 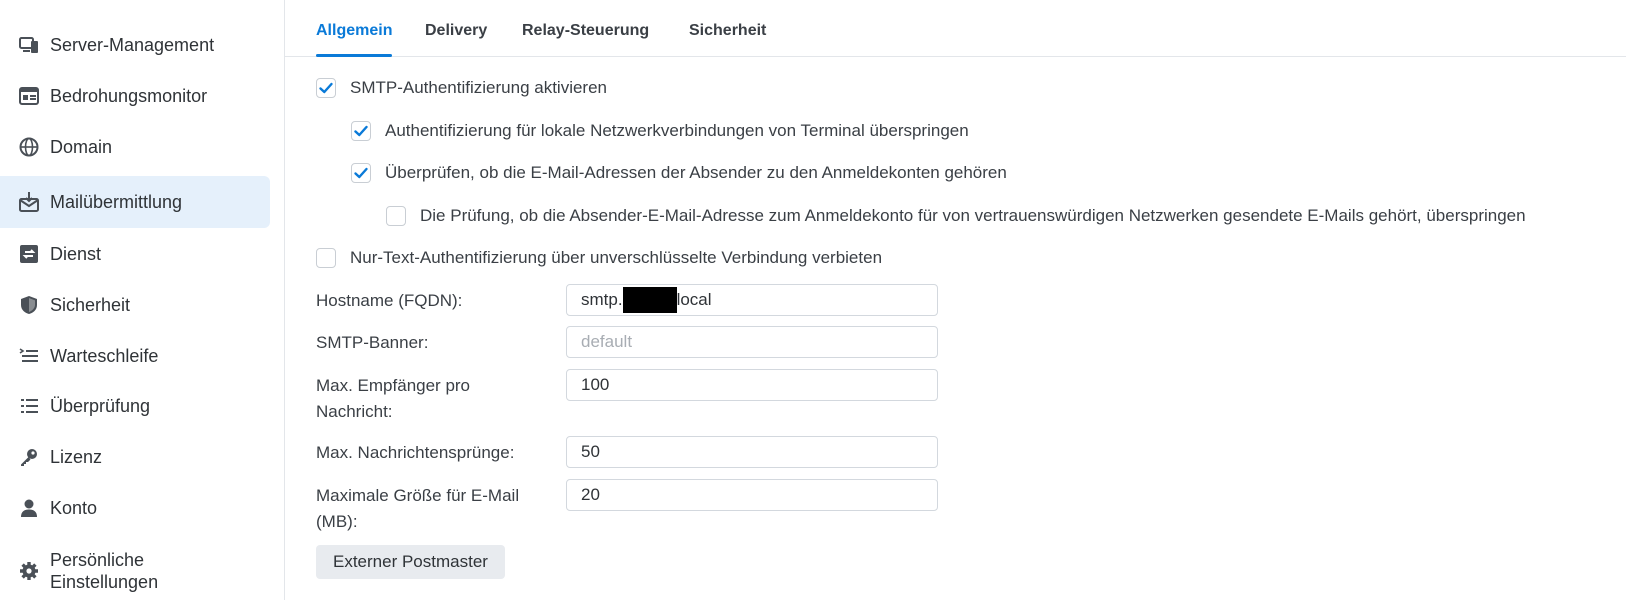 What do you see at coordinates (81, 146) in the screenshot?
I see `sidebar-item-label: Domain` at bounding box center [81, 146].